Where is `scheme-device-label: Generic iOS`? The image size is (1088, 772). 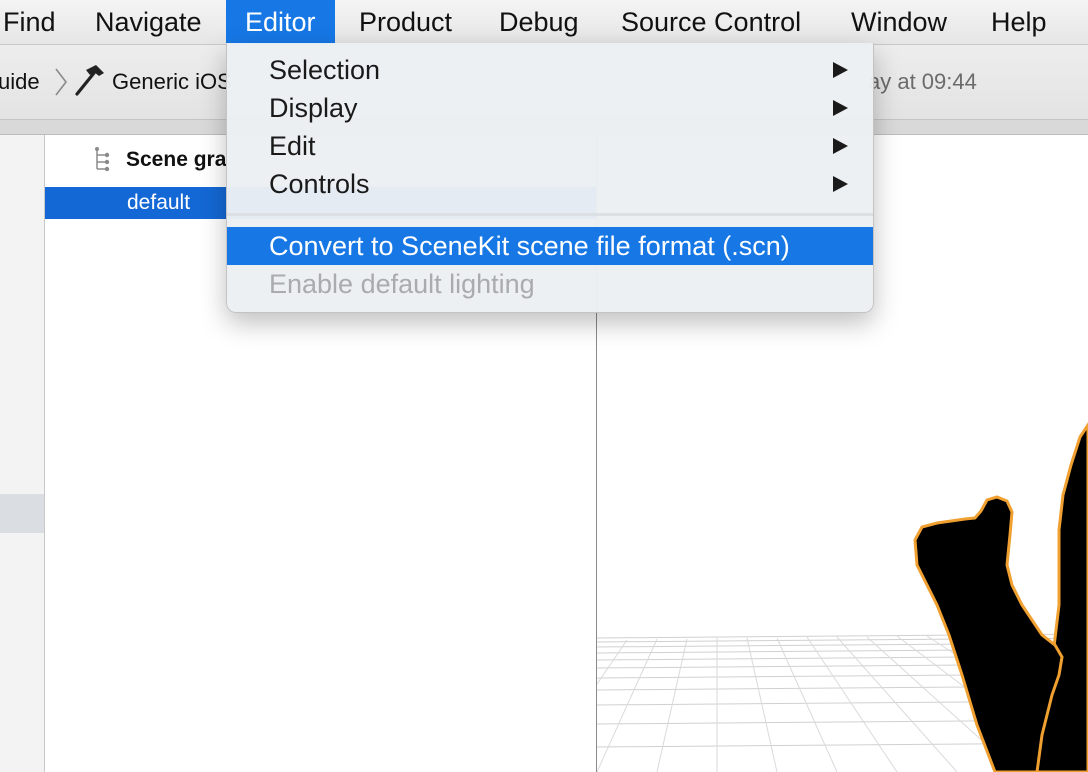 scheme-device-label: Generic iOS is located at coordinates (172, 82).